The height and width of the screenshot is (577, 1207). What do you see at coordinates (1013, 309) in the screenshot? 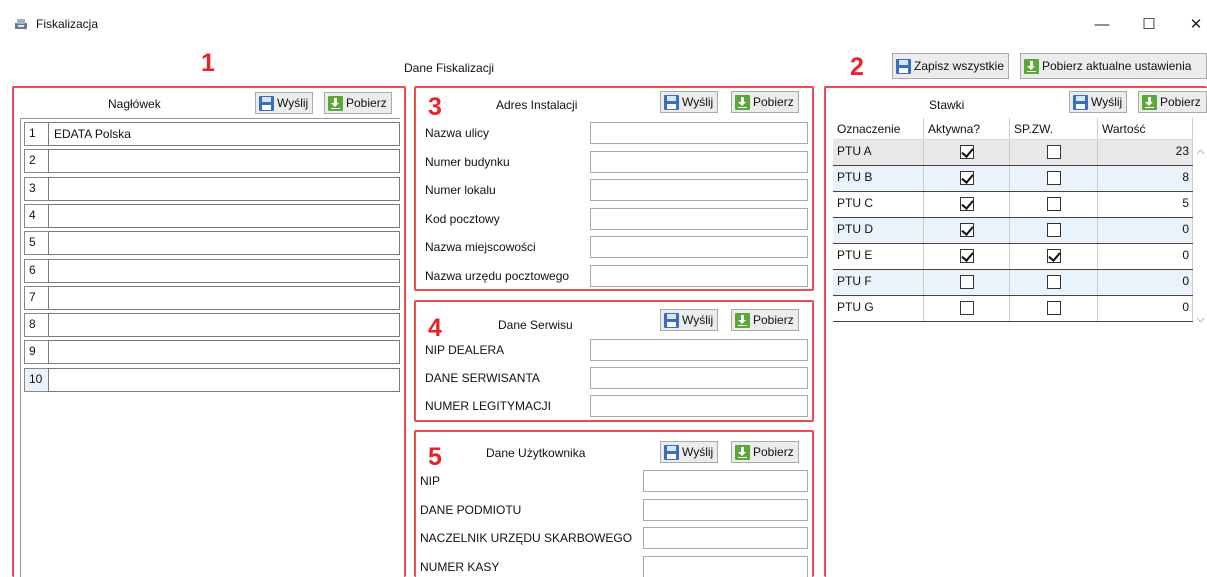
I see `rate-row: PTU G 0` at bounding box center [1013, 309].